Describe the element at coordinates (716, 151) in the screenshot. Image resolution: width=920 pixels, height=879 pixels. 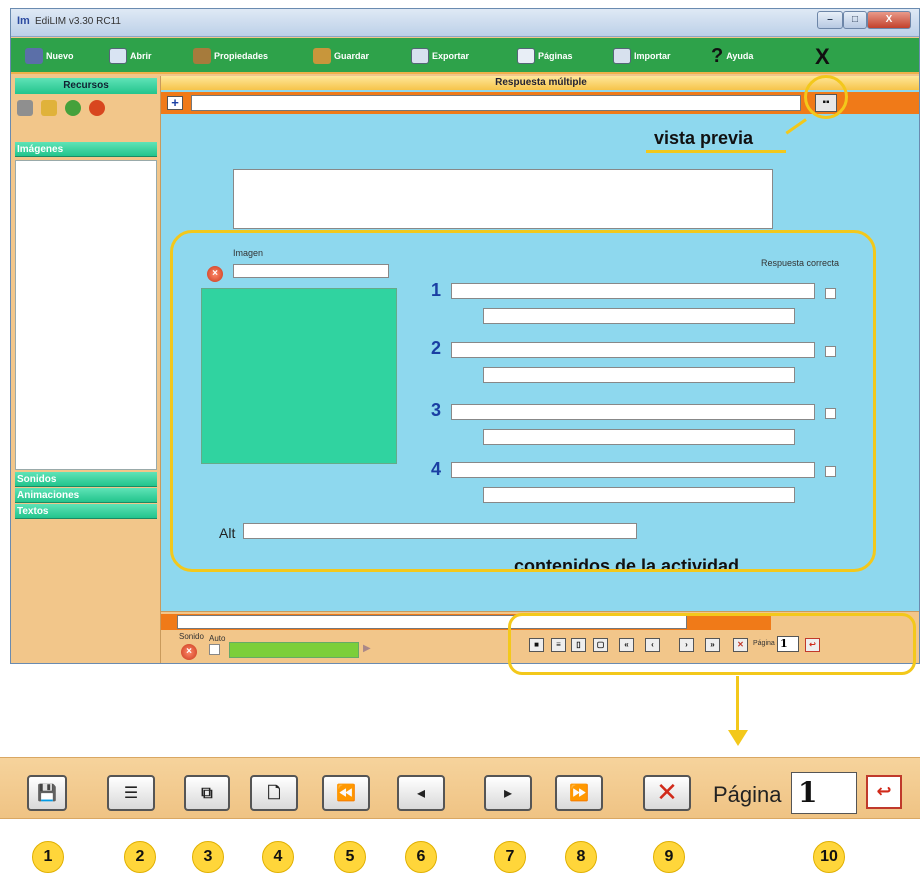
I see `preview-underline` at that location.